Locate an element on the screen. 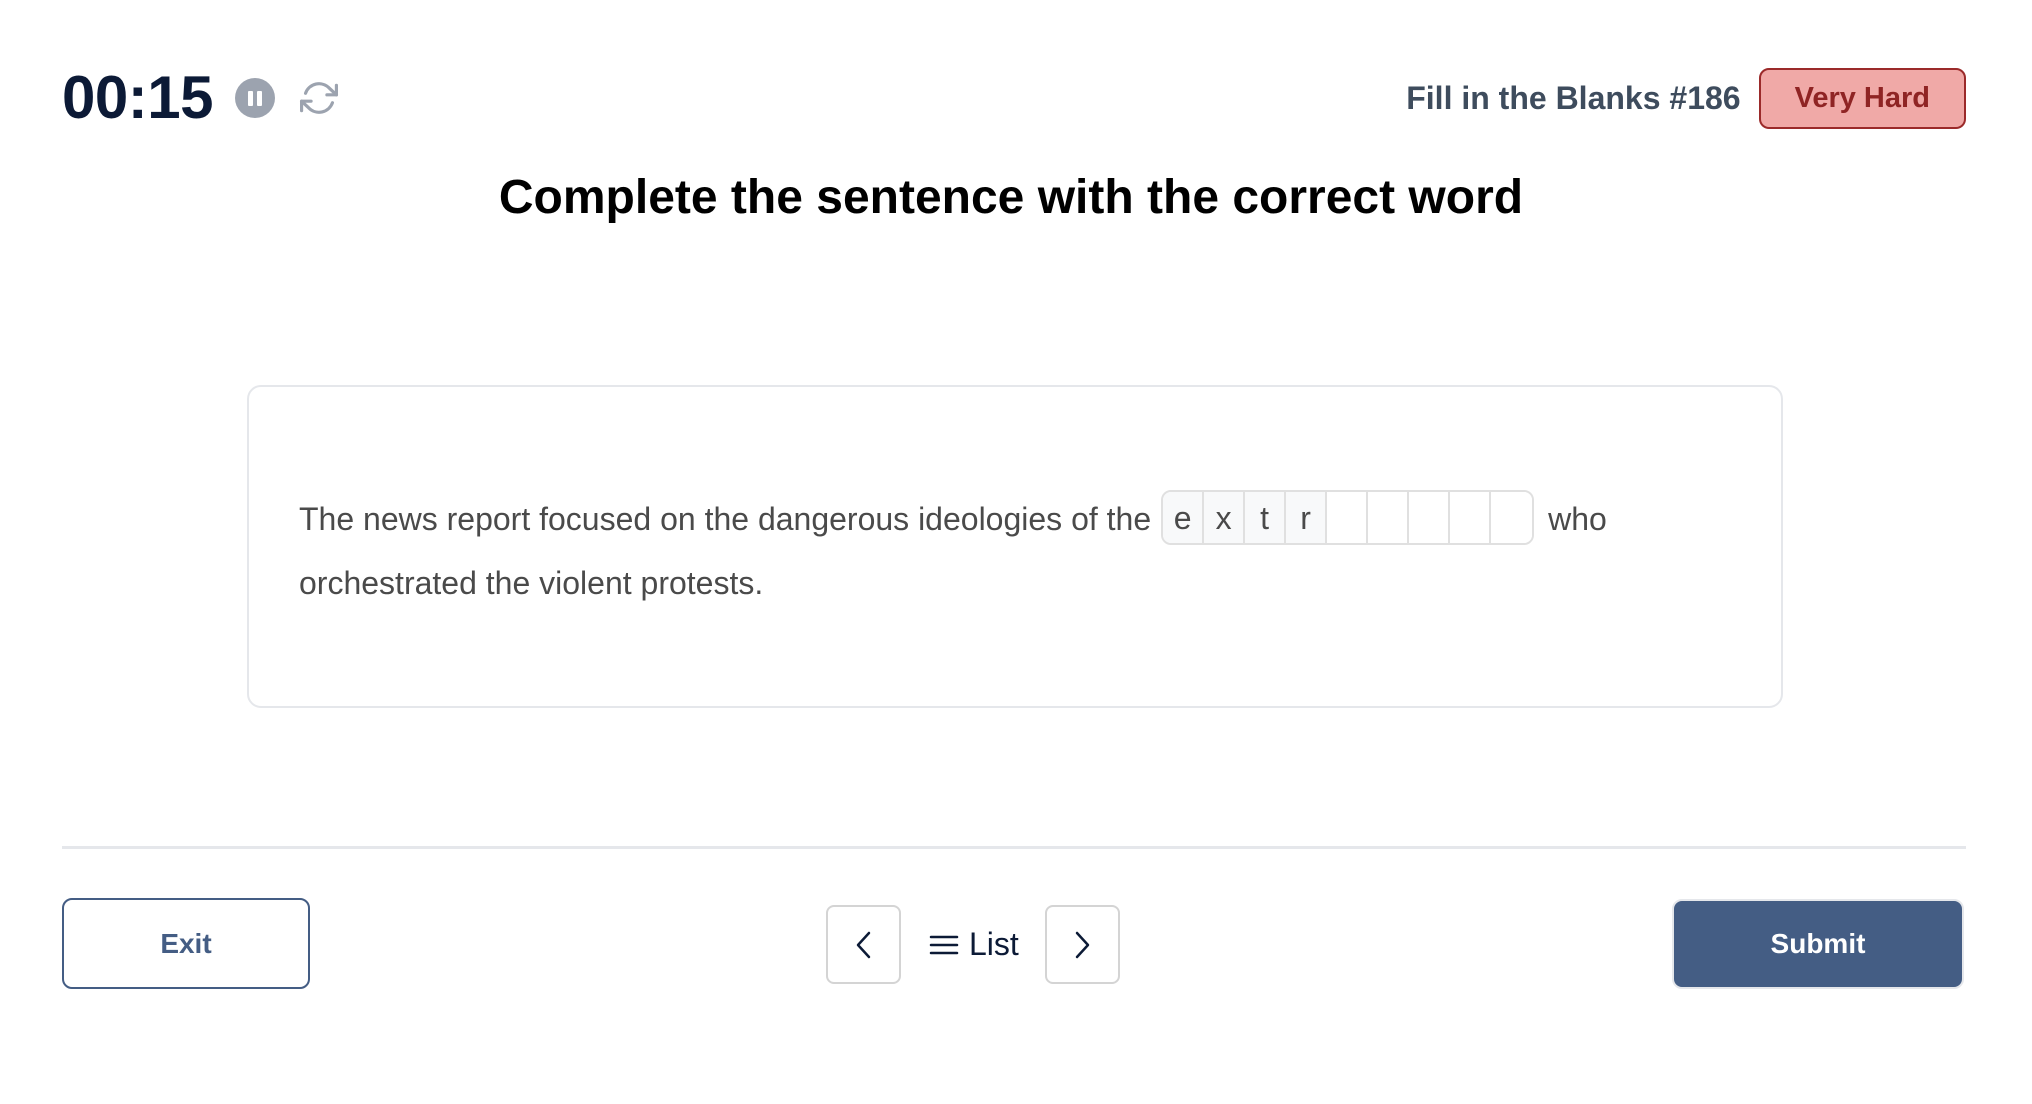  exit-button: Exit is located at coordinates (186, 943).